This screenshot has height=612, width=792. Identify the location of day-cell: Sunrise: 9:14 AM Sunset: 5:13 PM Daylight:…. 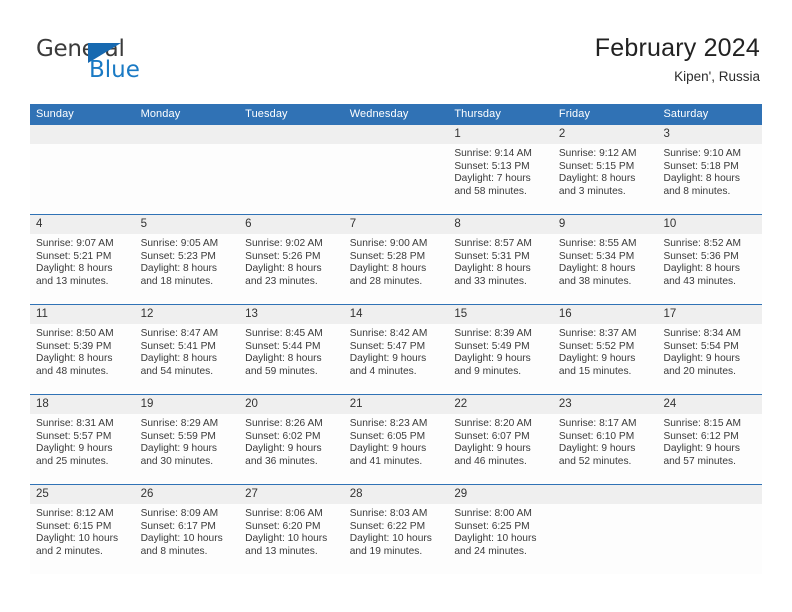
(500, 179).